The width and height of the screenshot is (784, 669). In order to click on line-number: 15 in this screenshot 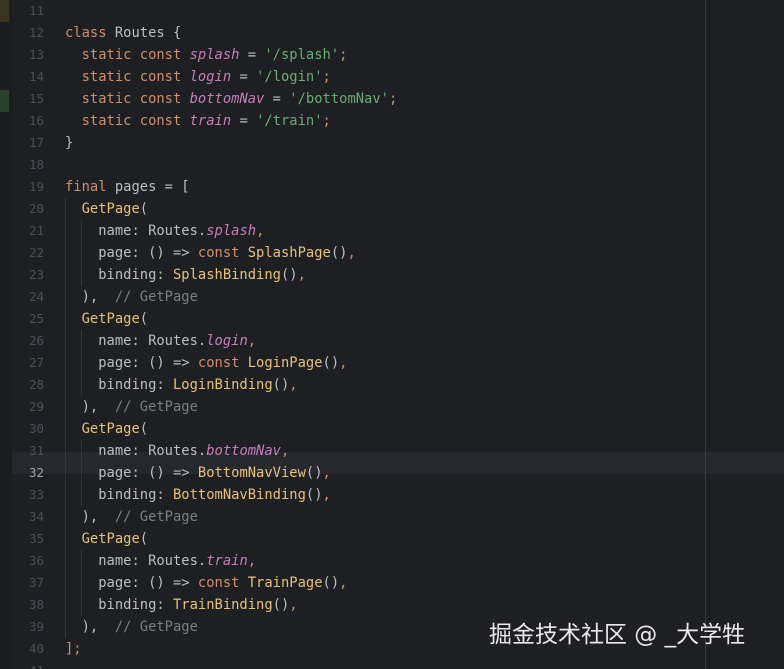, I will do `click(36, 98)`.